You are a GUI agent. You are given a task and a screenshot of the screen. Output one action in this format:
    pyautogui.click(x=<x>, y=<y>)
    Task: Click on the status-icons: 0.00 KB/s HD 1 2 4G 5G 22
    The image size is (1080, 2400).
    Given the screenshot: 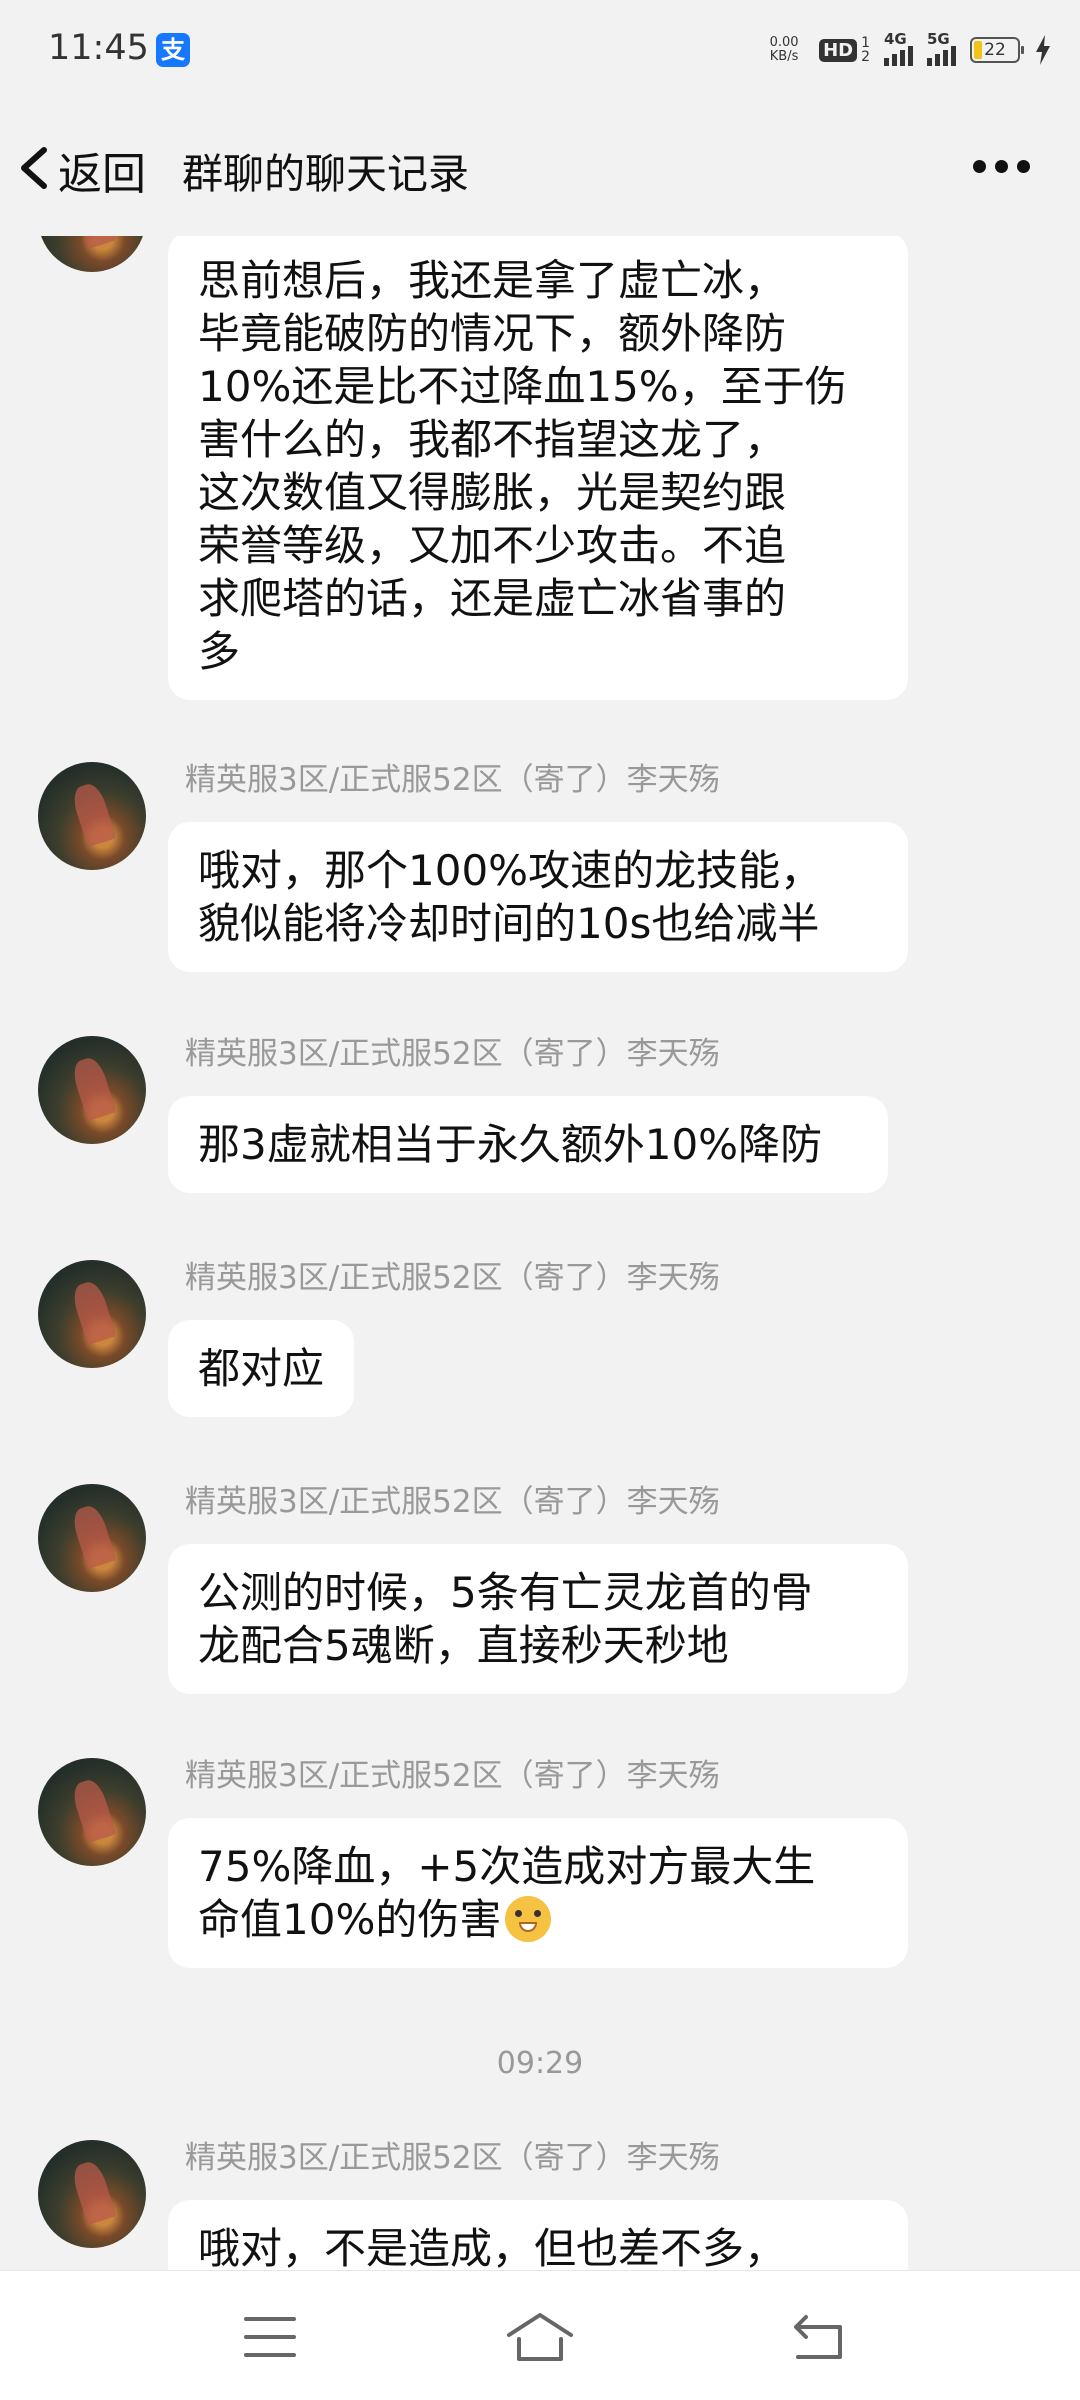 What is the action you would take?
    pyautogui.click(x=907, y=50)
    